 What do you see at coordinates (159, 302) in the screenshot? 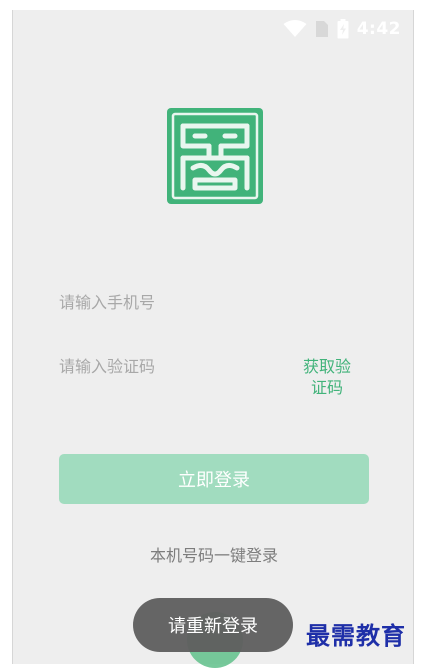
I see `phone-input` at bounding box center [159, 302].